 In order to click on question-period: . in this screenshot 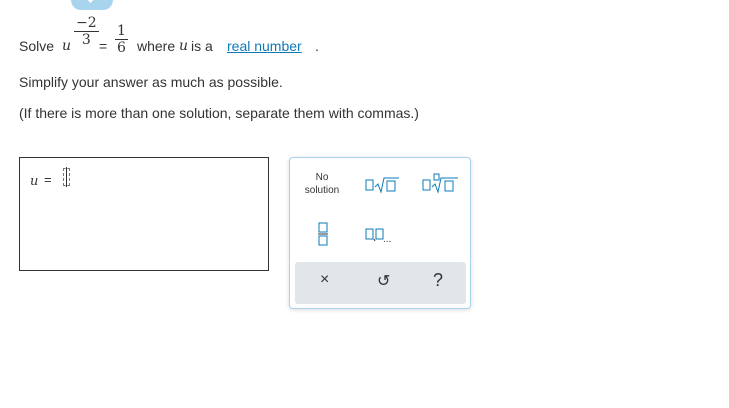, I will do `click(317, 46)`.